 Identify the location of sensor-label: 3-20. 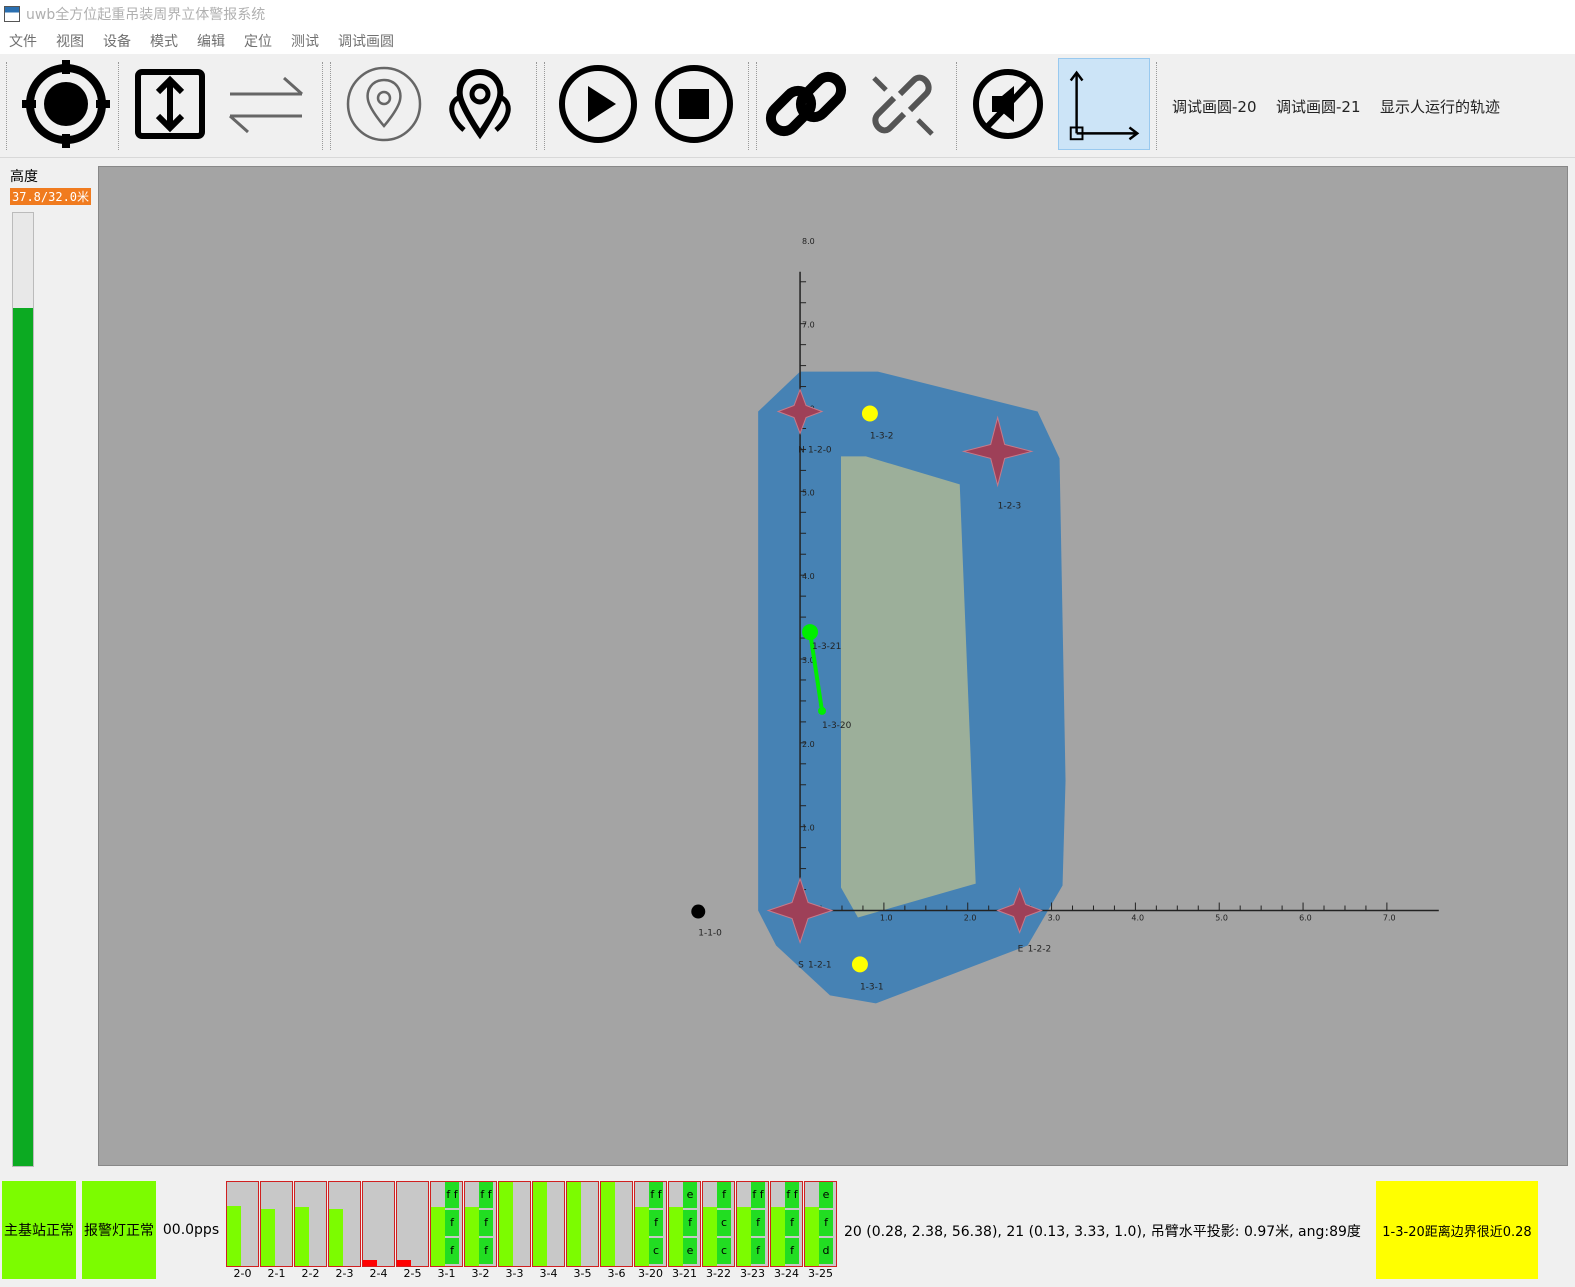
(650, 1273).